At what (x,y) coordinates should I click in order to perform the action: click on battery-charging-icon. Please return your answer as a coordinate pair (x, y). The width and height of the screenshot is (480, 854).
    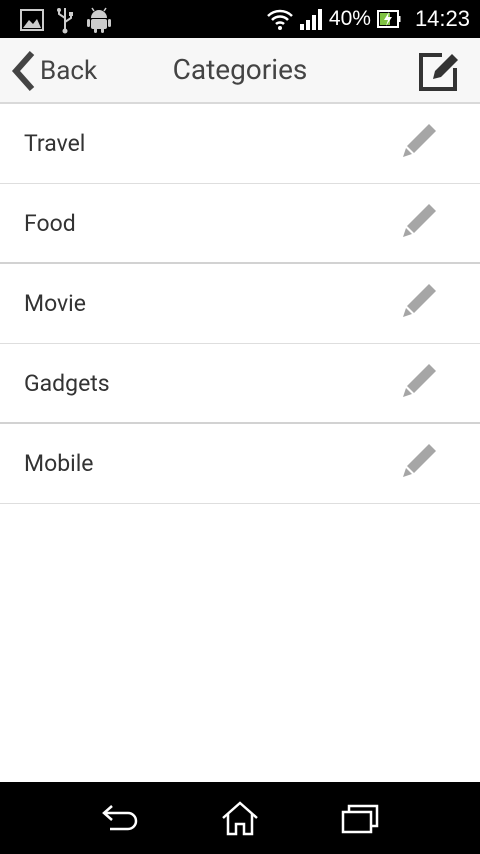
    Looking at the image, I should click on (388, 19).